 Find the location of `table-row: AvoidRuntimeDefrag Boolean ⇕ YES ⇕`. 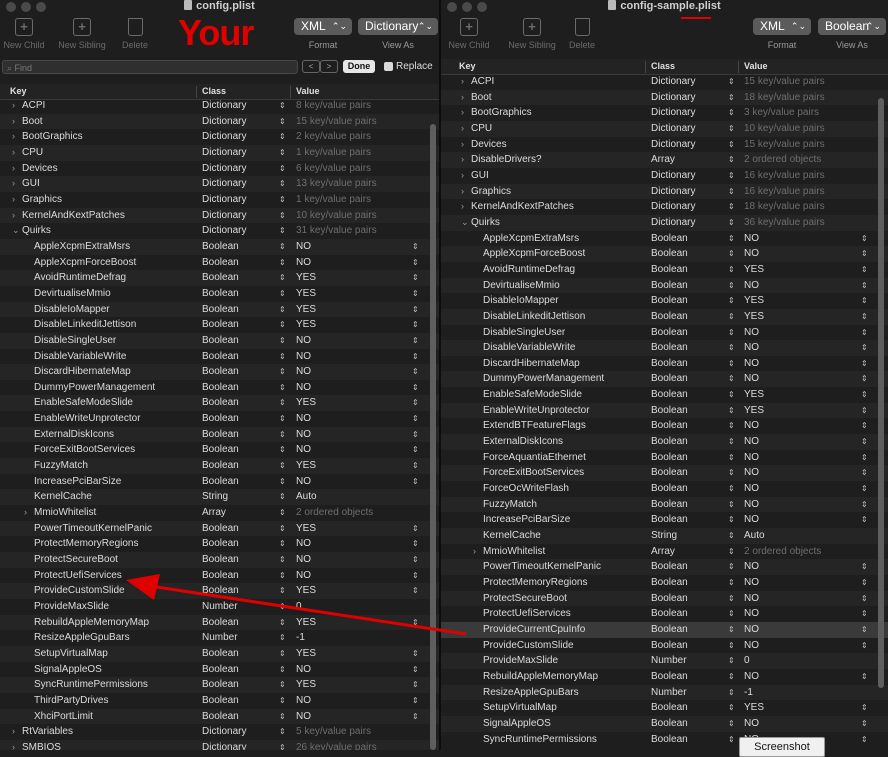

table-row: AvoidRuntimeDefrag Boolean ⇕ YES ⇕ is located at coordinates (664, 270).